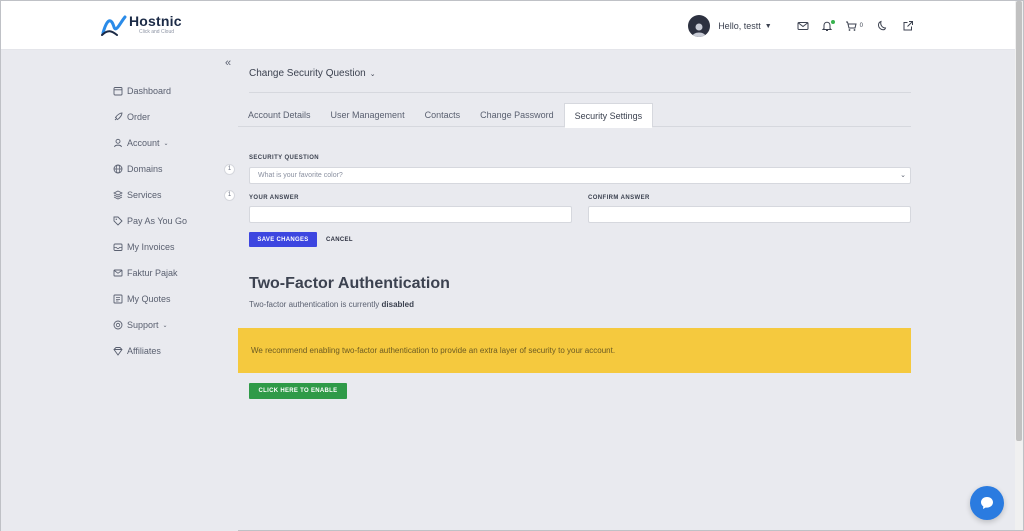 The width and height of the screenshot is (1024, 531). What do you see at coordinates (274, 198) in the screenshot?
I see `your-answer-label: YOUR ANSWER` at bounding box center [274, 198].